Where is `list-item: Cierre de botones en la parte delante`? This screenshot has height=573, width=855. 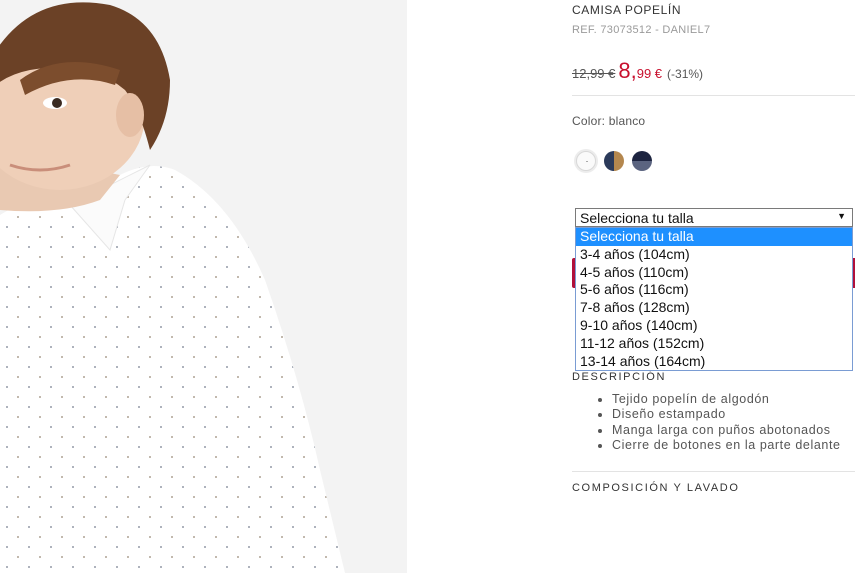 list-item: Cierre de botones en la parte delante is located at coordinates (726, 445).